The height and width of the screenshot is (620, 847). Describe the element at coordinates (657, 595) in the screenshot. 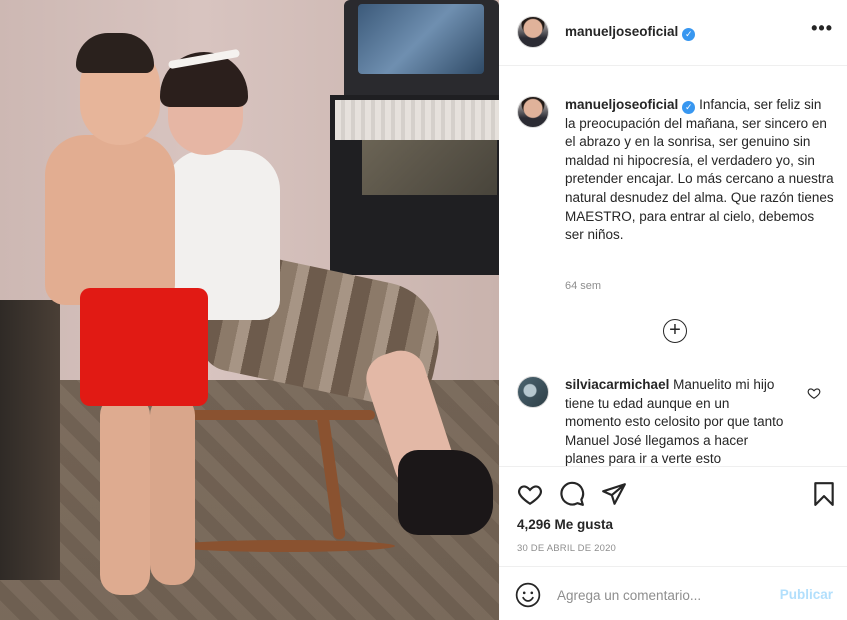

I see `comment-input` at that location.